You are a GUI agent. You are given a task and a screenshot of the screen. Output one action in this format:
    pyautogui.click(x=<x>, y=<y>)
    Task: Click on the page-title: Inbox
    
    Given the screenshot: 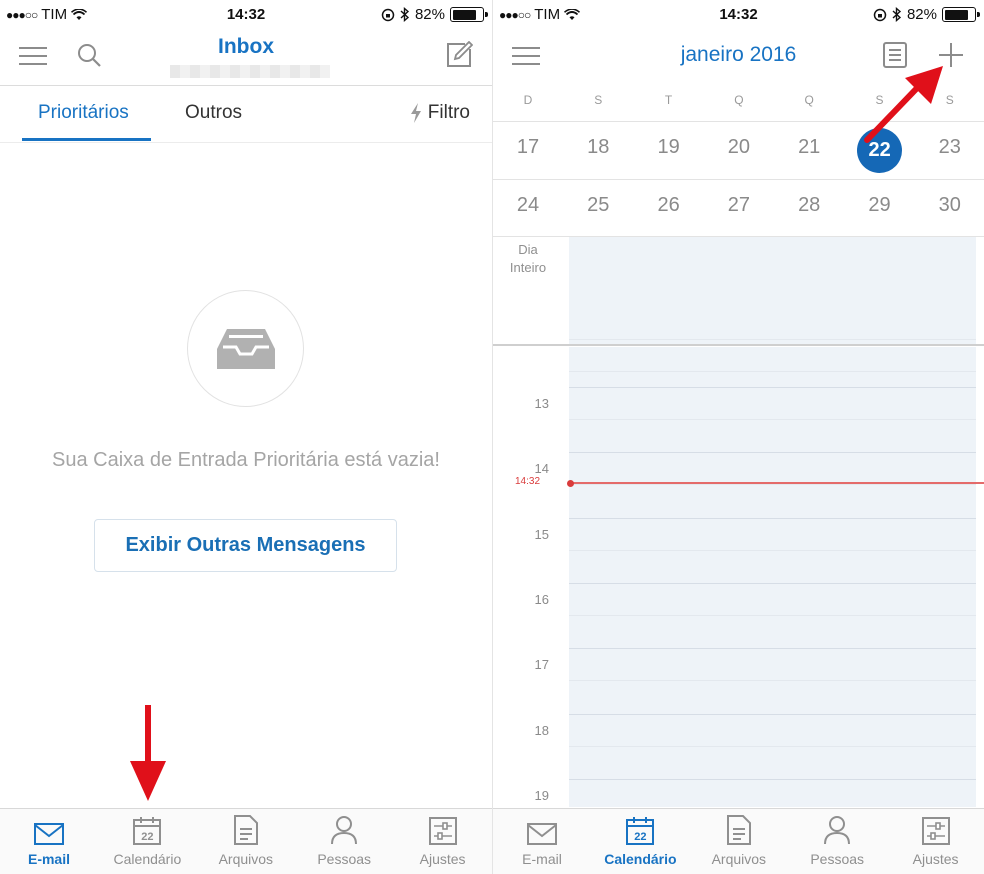 What is the action you would take?
    pyautogui.click(x=246, y=46)
    